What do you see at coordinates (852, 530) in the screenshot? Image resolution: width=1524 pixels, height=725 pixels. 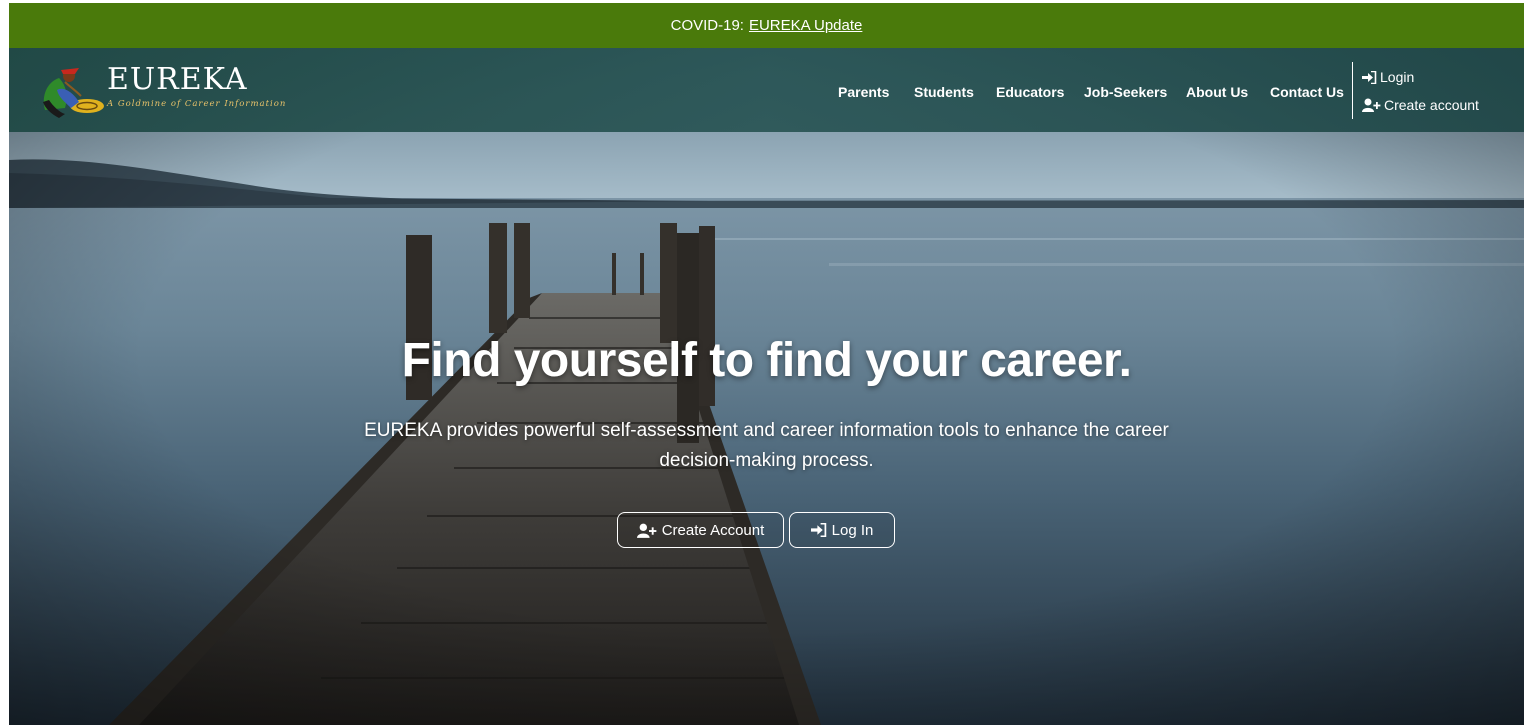 I see `log-in-button-label: Log In` at bounding box center [852, 530].